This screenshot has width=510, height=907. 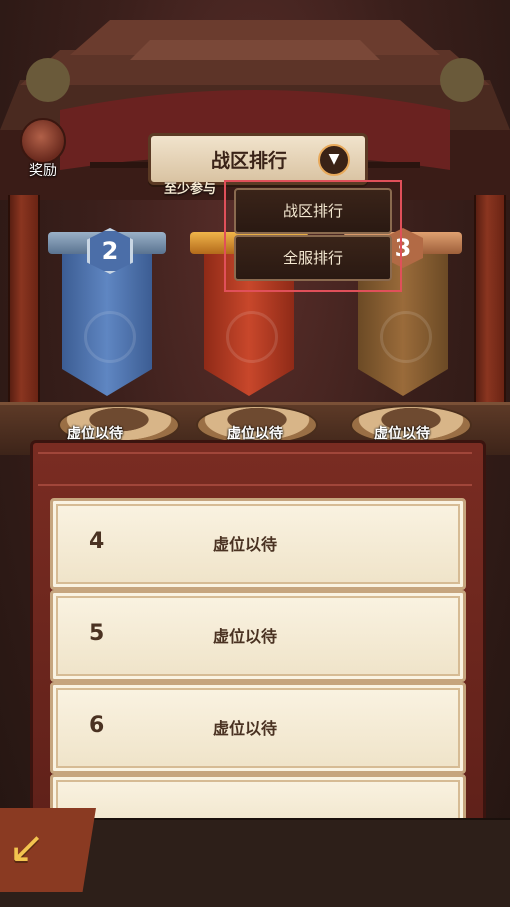 I want to click on ranking-row: 4 虚位以待, so click(x=258, y=544).